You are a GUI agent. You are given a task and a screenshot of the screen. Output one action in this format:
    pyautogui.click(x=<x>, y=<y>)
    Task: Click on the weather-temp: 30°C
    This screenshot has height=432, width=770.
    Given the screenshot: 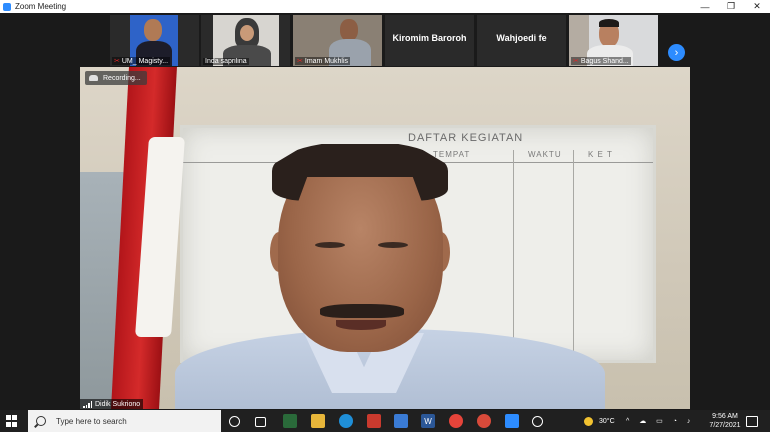 What is the action you would take?
    pyautogui.click(x=607, y=421)
    